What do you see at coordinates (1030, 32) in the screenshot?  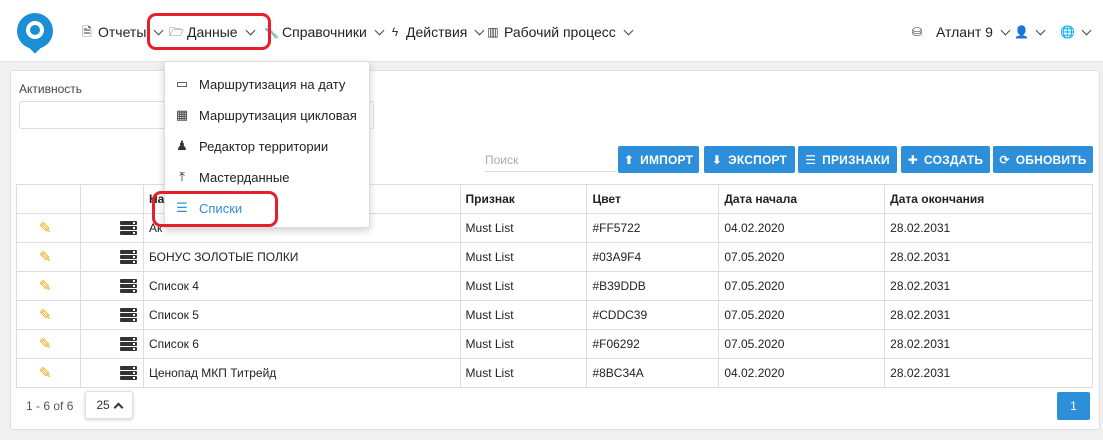 I see `nav-user: 👤` at bounding box center [1030, 32].